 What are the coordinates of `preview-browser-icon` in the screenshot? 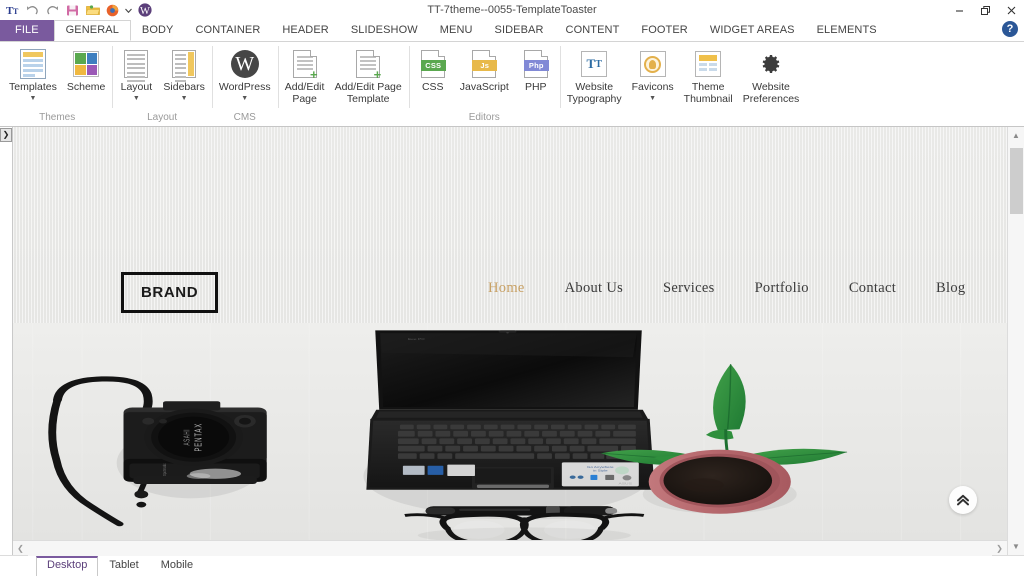 It's located at (112, 10).